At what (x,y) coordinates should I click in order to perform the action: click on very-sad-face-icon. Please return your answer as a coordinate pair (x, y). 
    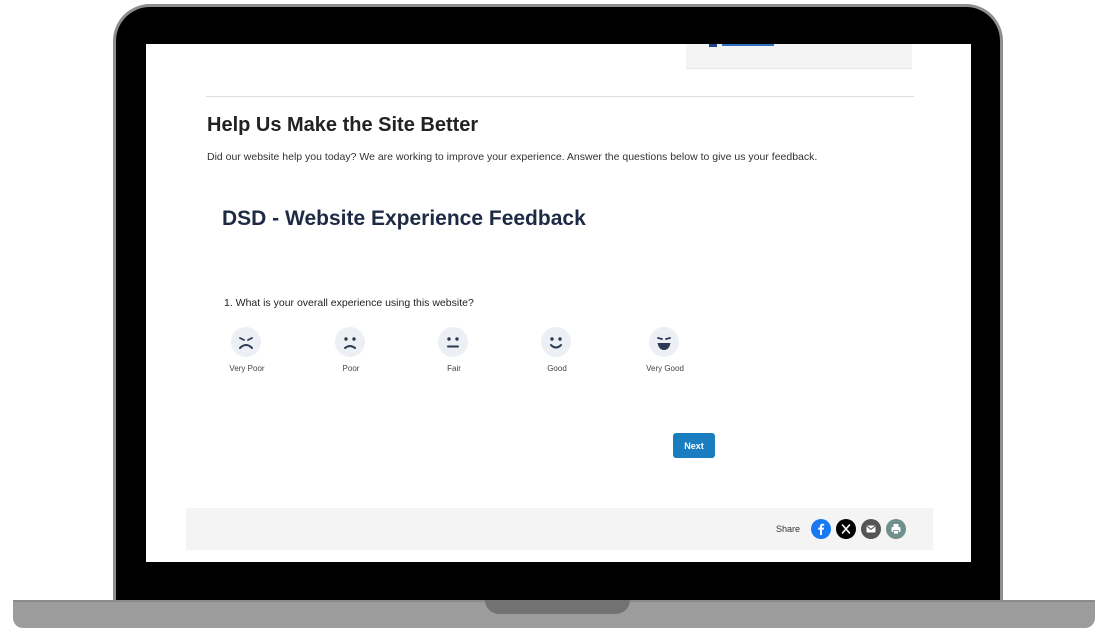
    Looking at the image, I should click on (246, 342).